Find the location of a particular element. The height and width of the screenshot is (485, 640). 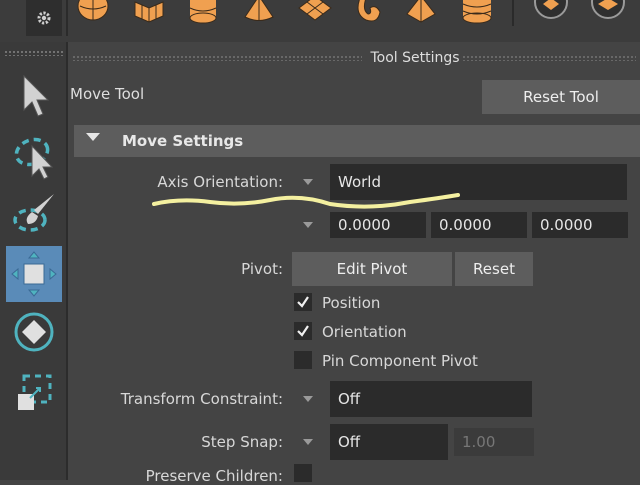

settings-gear-icon is located at coordinates (44, 18).